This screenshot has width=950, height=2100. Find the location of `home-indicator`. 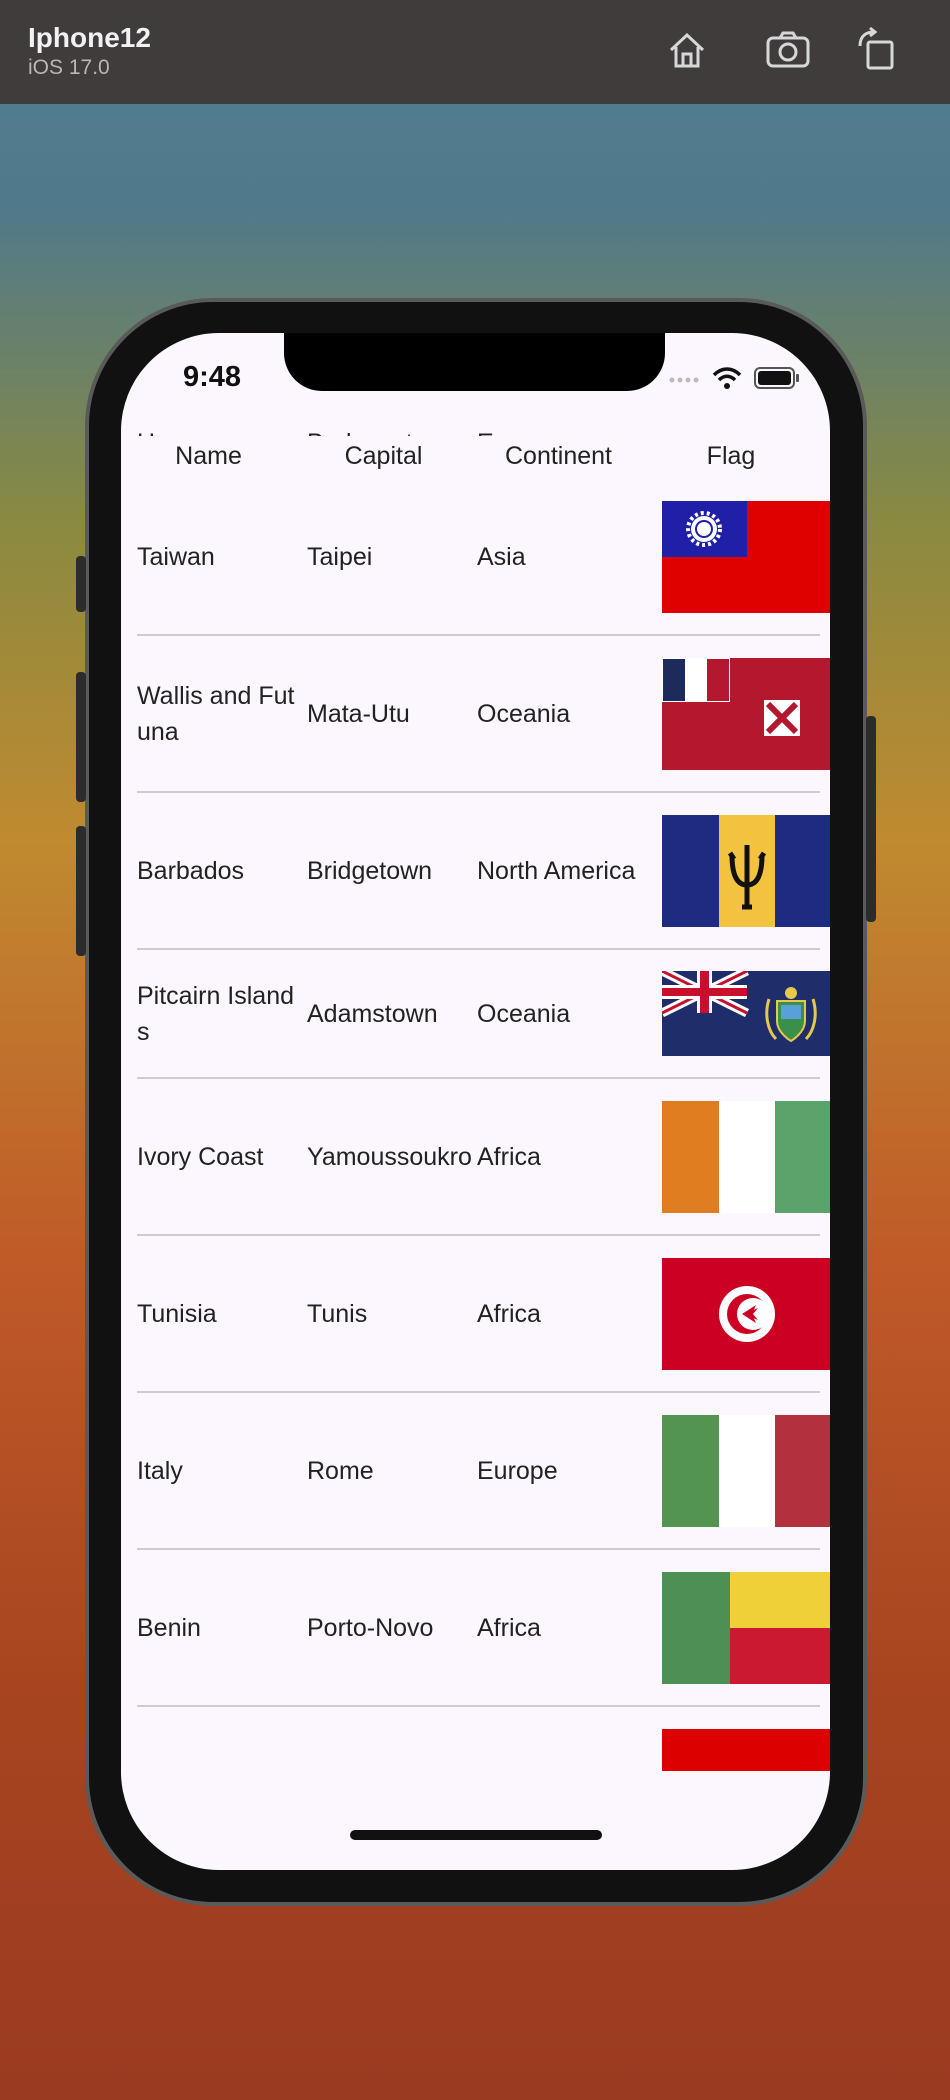

home-indicator is located at coordinates (476, 1835).